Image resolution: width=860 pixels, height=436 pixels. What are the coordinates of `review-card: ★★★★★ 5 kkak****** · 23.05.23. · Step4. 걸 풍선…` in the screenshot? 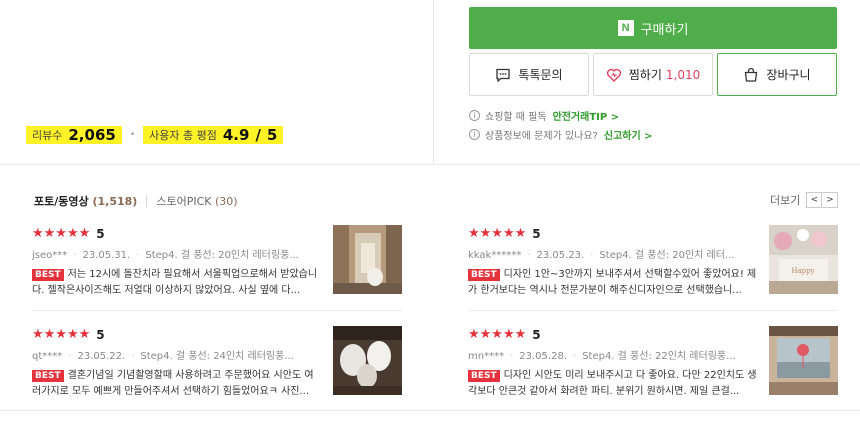 It's located at (653, 262).